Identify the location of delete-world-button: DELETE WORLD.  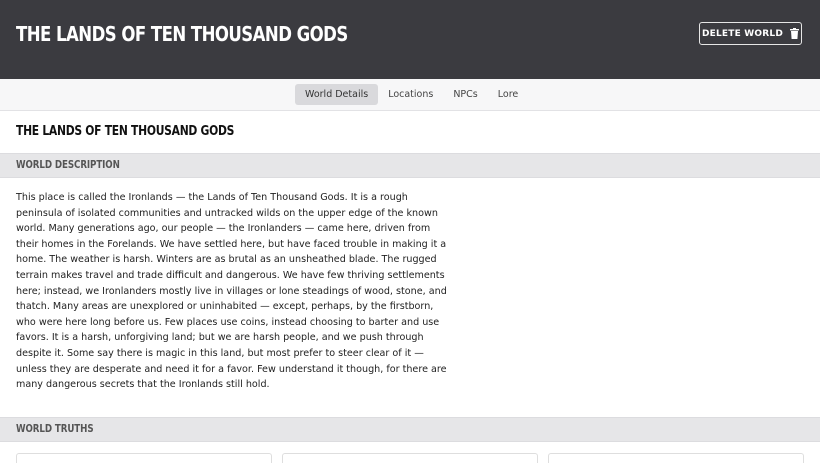
(750, 33).